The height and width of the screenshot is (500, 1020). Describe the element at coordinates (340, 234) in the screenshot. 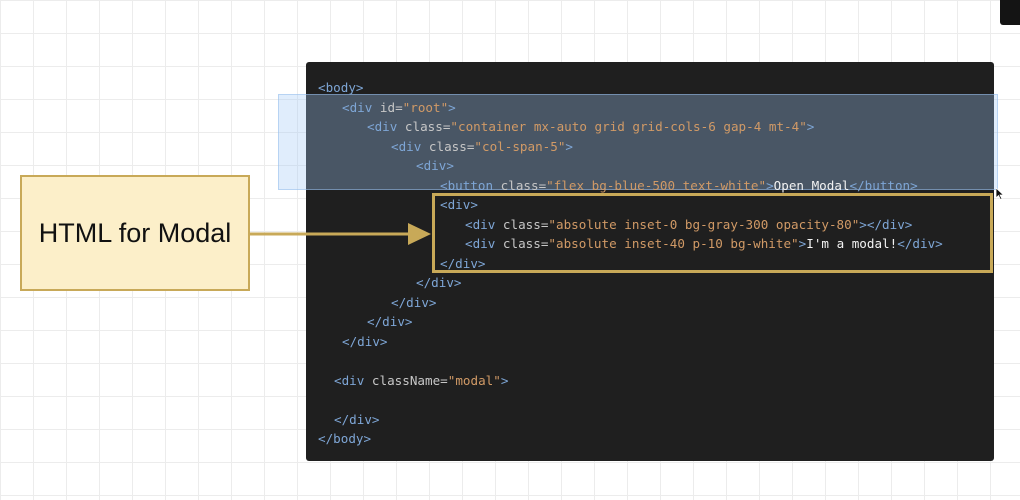

I see `arrow-right-icon` at that location.